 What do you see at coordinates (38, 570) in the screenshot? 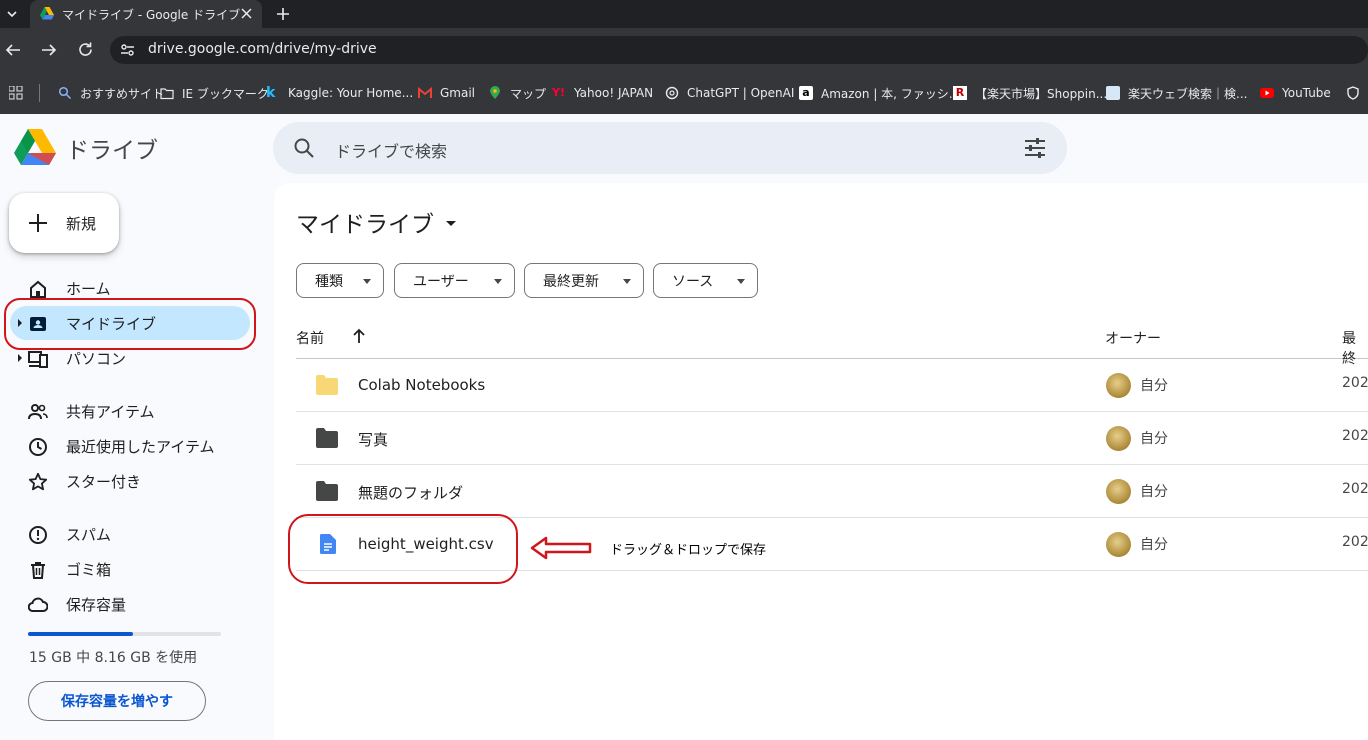
I see `trash-icon` at bounding box center [38, 570].